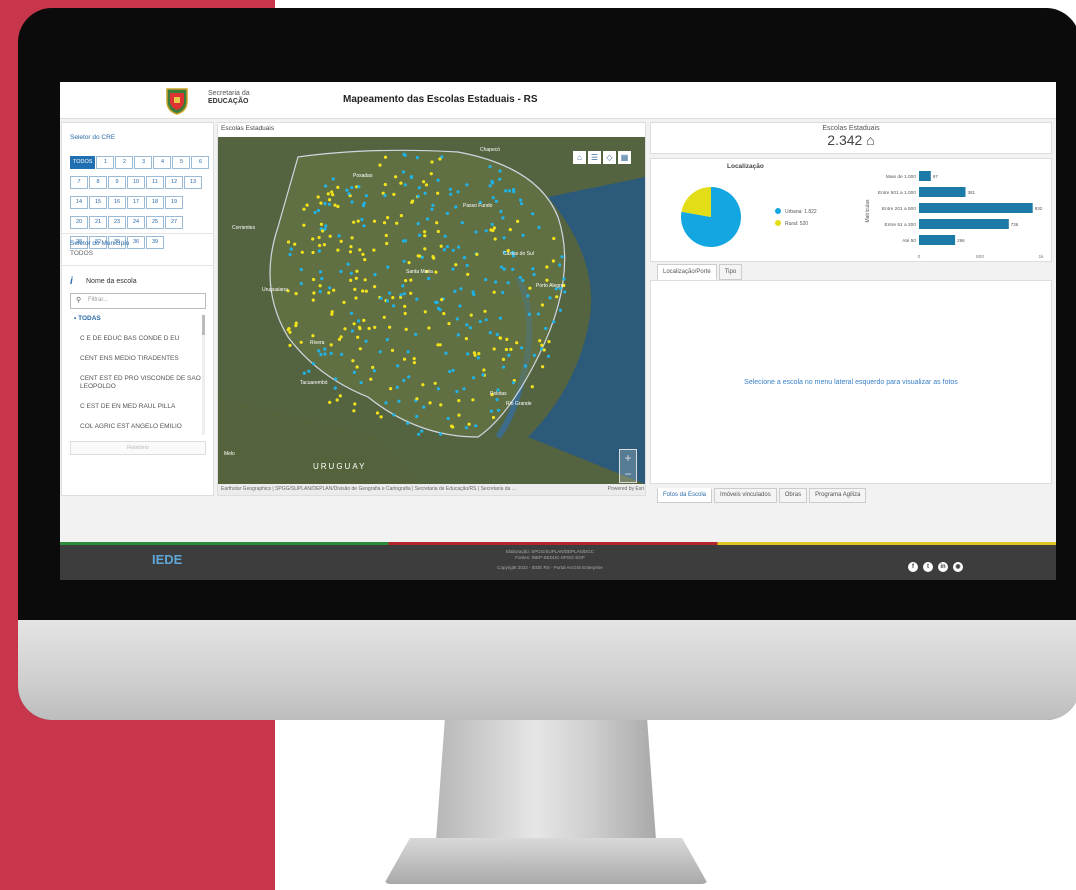 Image resolution: width=1076 pixels, height=890 pixels. I want to click on cre-button: 18, so click(155, 202).